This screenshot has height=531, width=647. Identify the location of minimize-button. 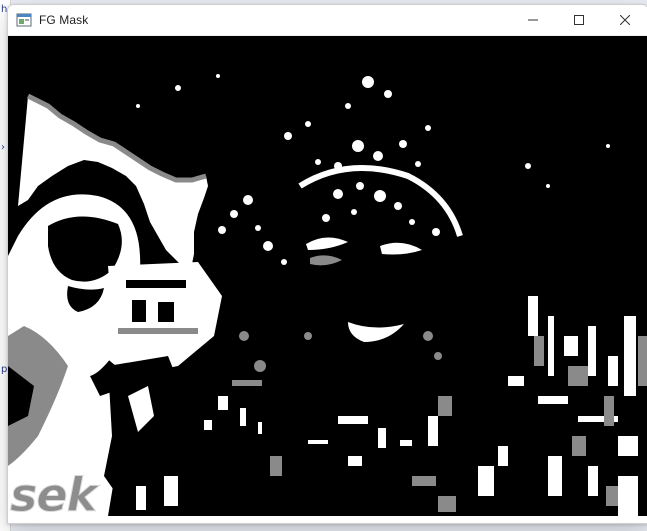
(533, 20).